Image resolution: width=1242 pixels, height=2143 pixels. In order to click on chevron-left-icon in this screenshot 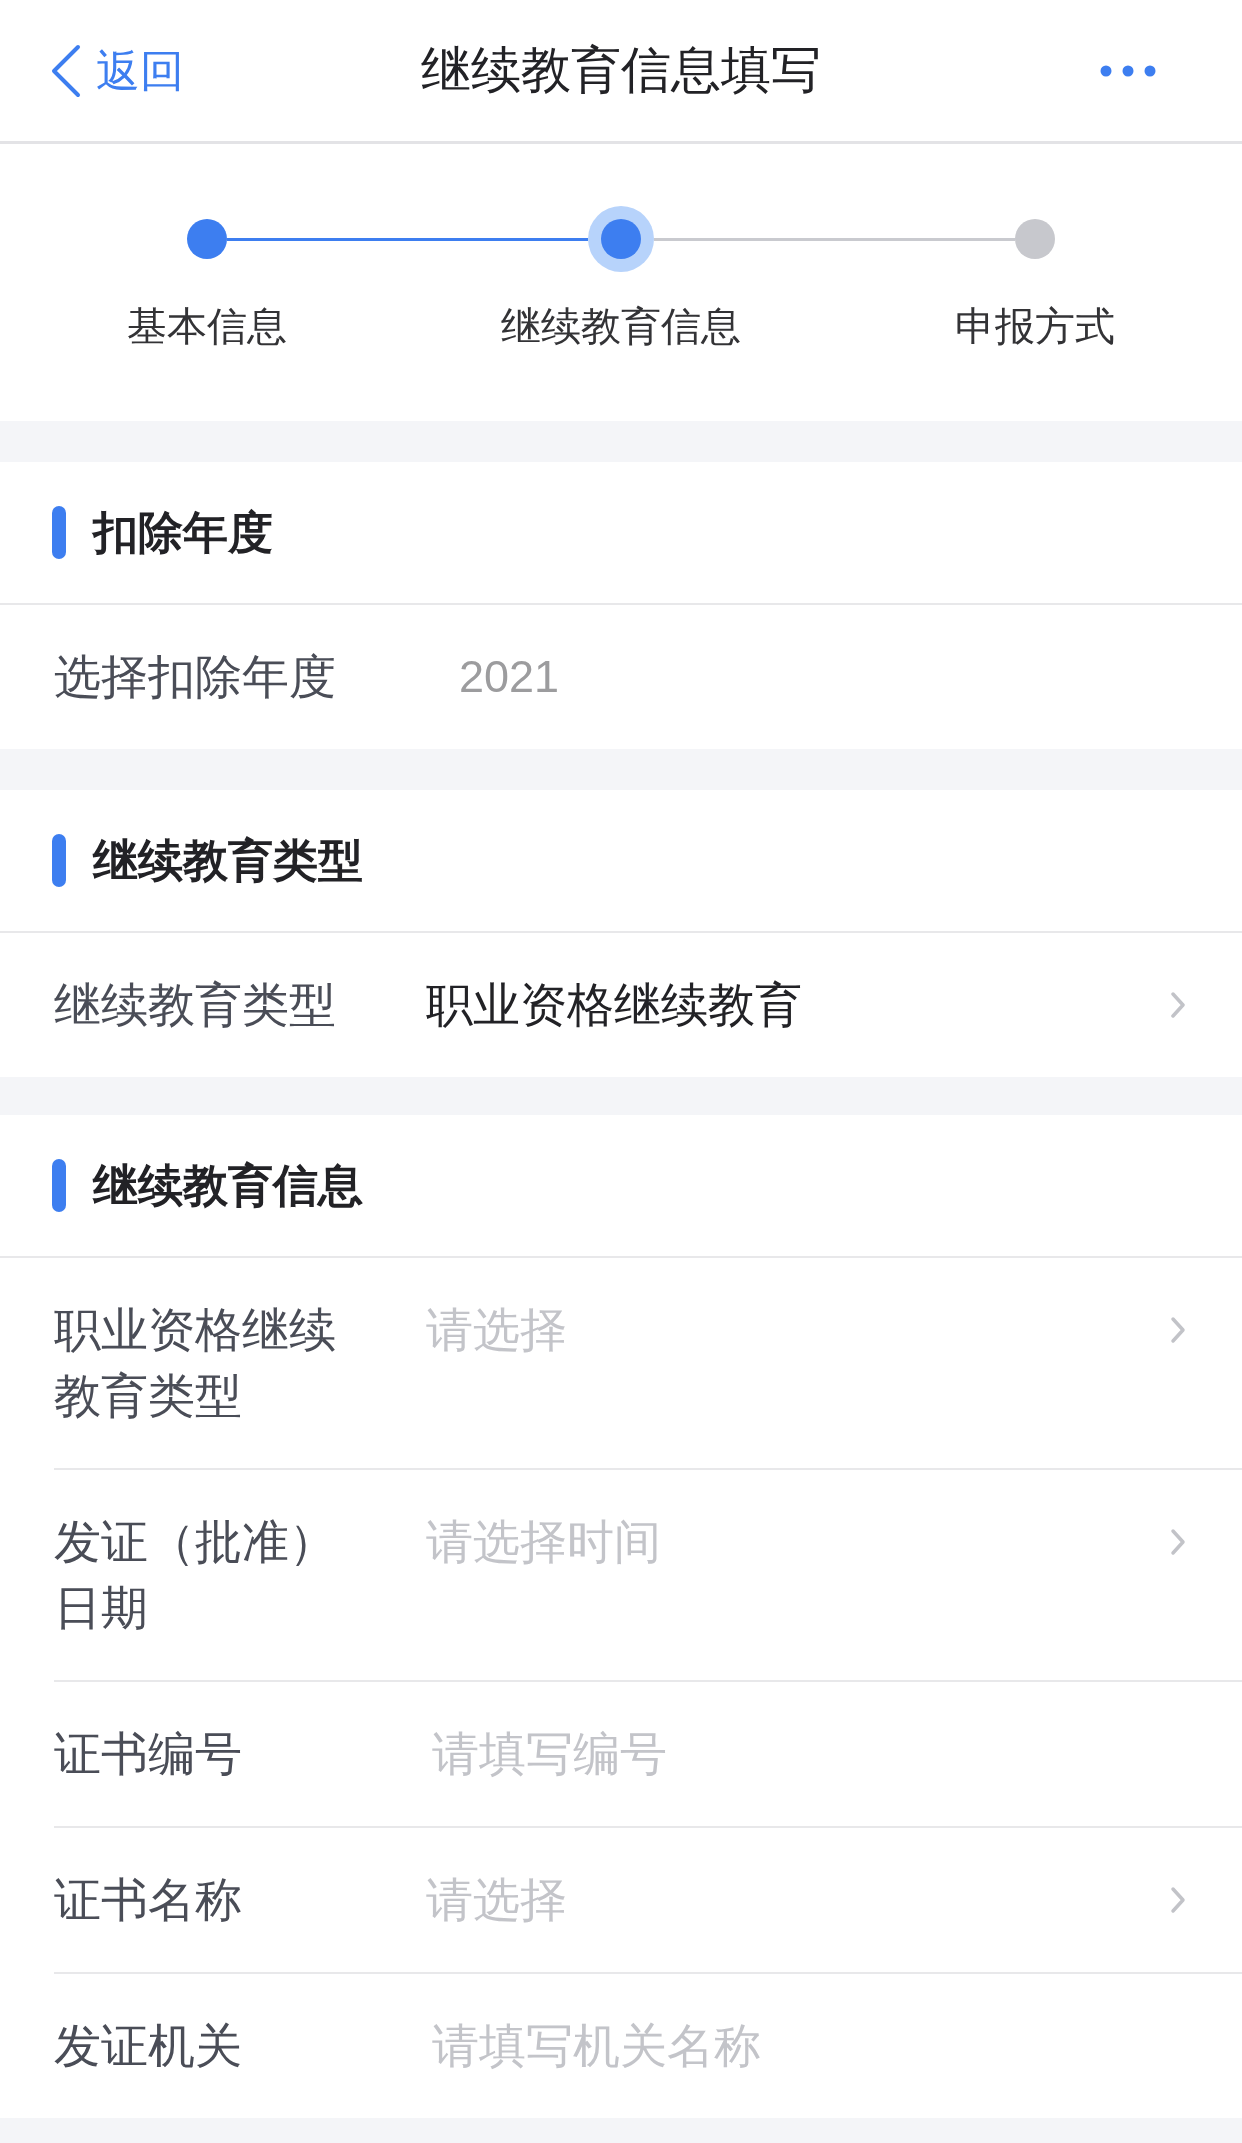, I will do `click(66, 70)`.